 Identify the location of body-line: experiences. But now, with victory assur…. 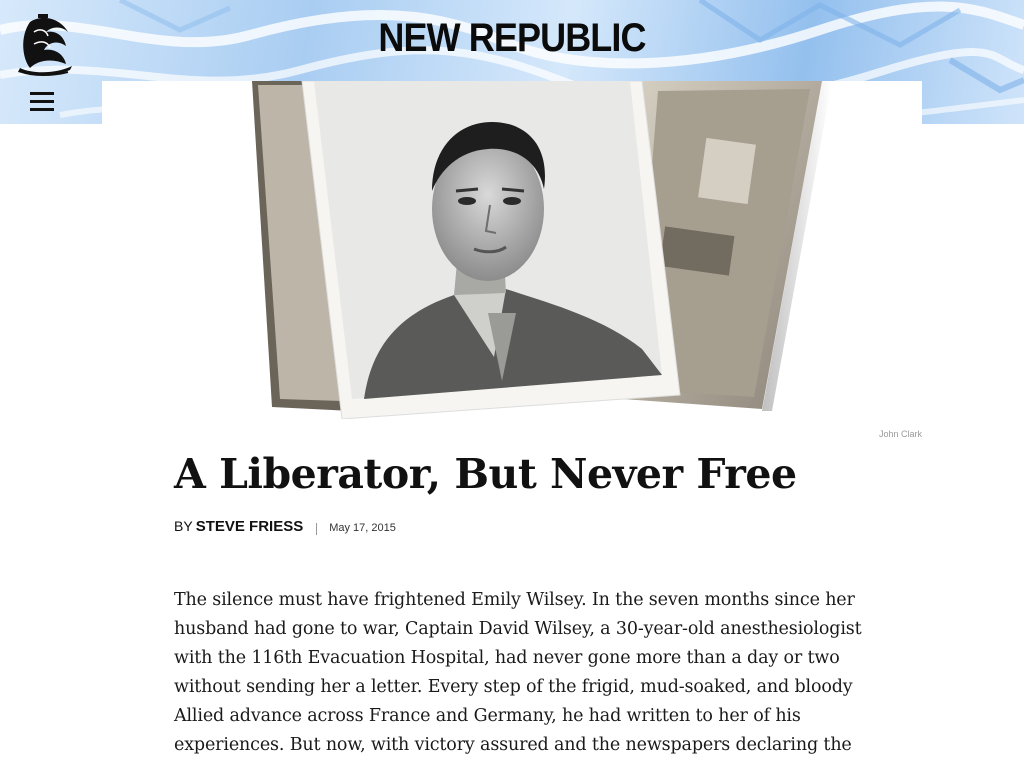
(513, 745).